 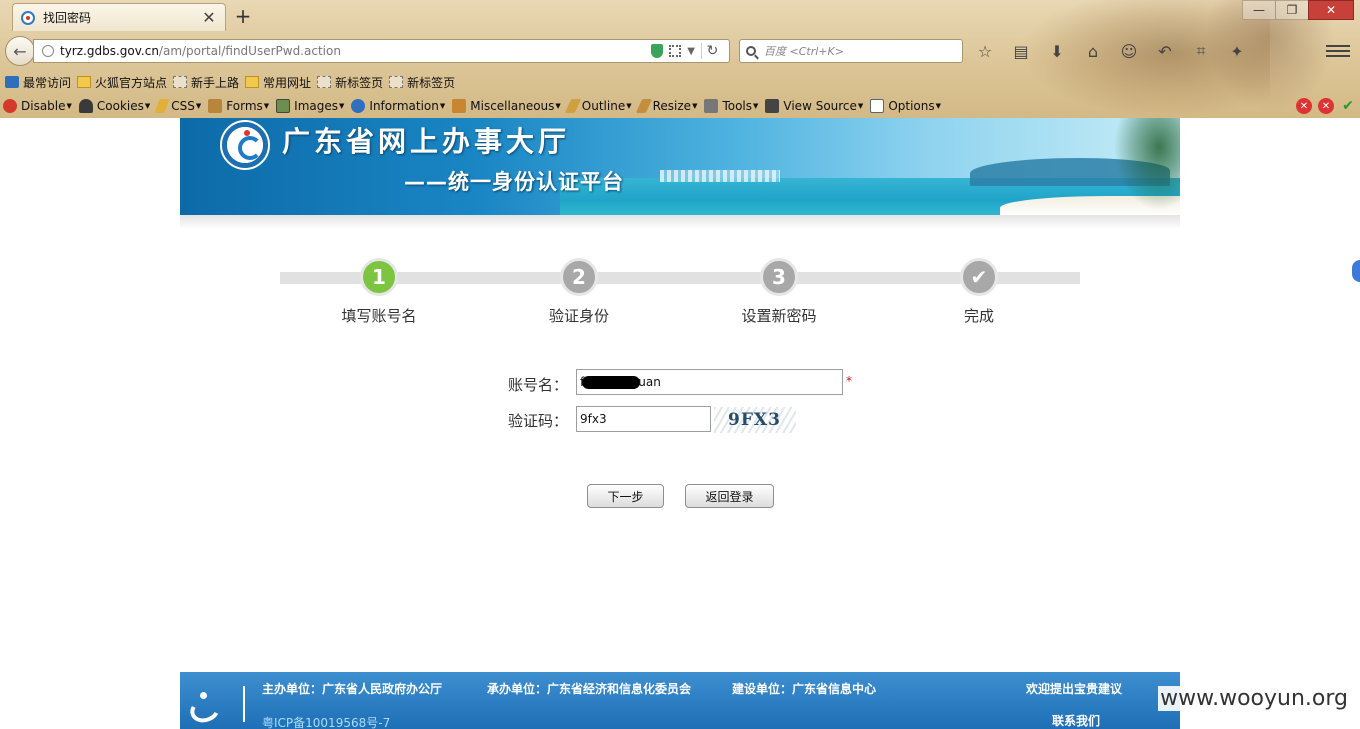 What do you see at coordinates (379, 316) in the screenshot?
I see `step-label: 填写账号名` at bounding box center [379, 316].